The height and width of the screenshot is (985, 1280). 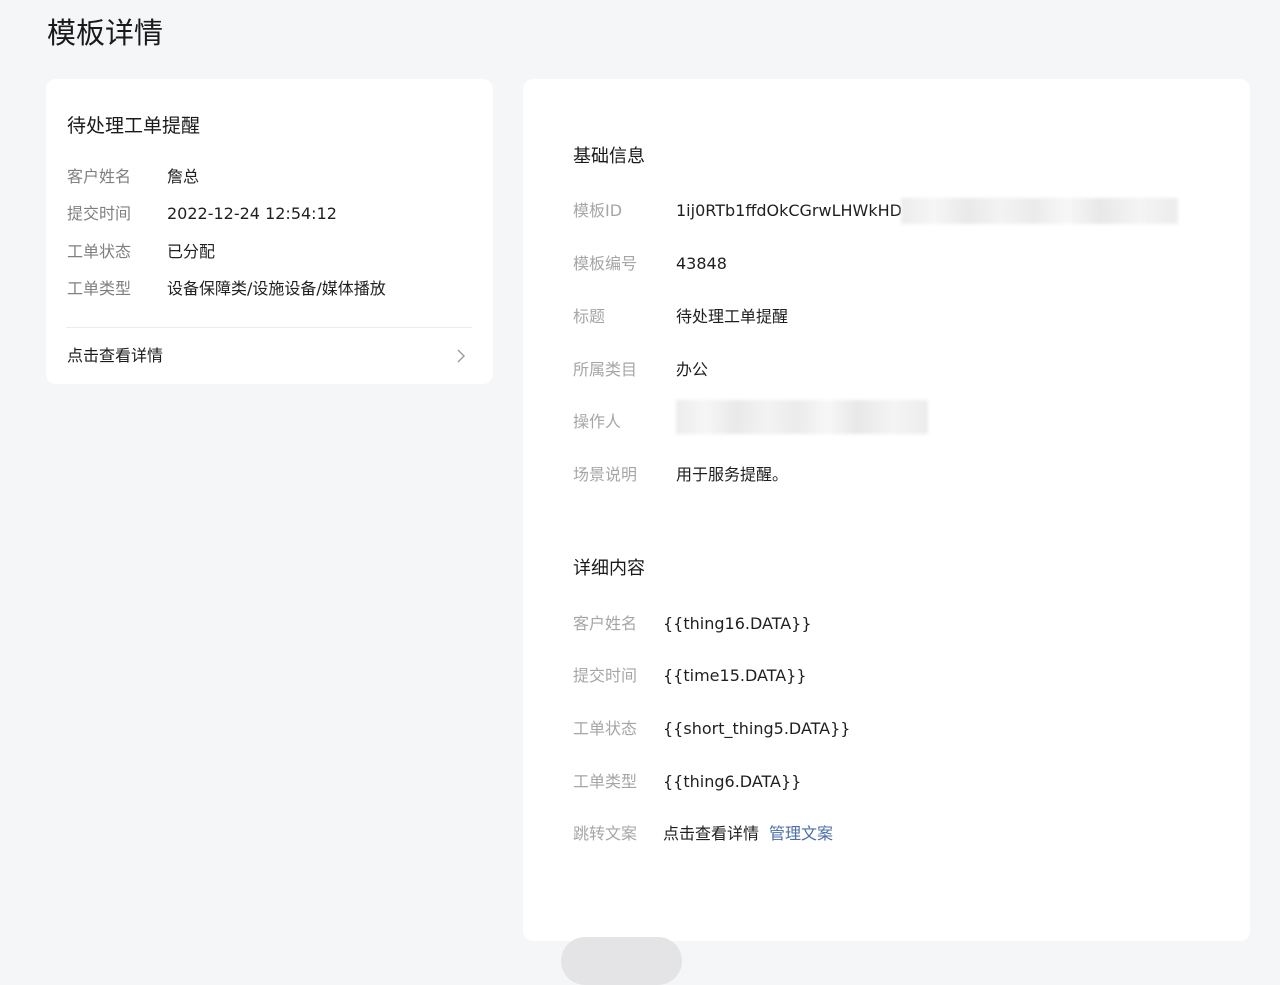 I want to click on chevron-right-icon, so click(x=461, y=356).